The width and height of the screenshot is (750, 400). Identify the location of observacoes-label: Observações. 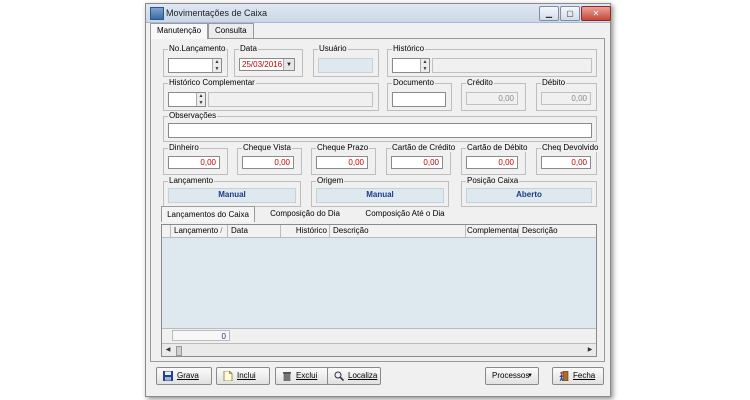
(193, 115).